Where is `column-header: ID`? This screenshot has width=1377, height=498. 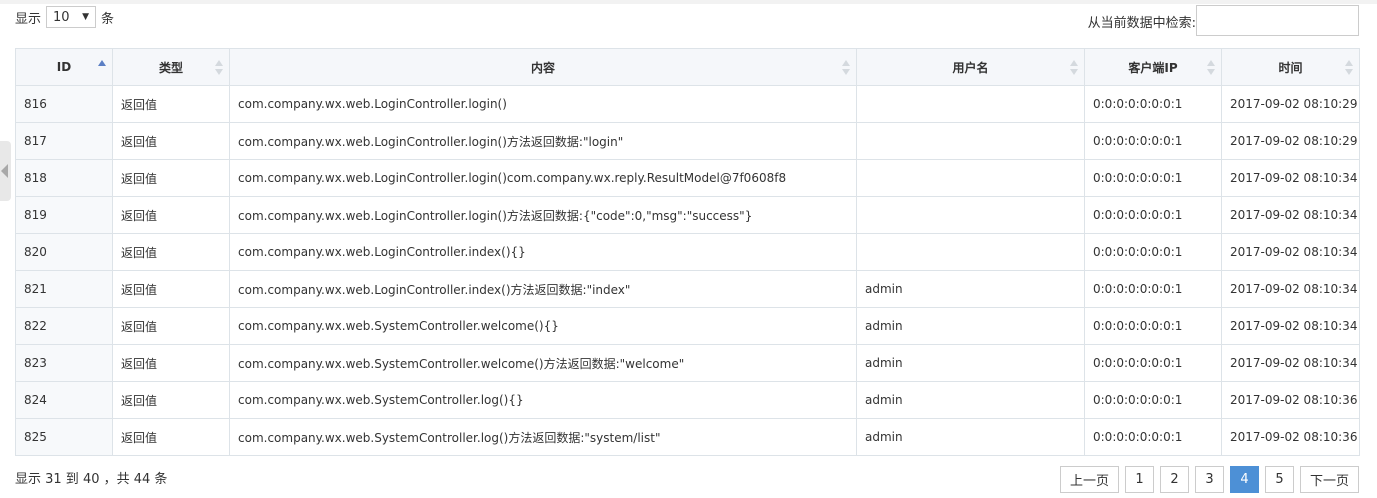 column-header: ID is located at coordinates (64, 67).